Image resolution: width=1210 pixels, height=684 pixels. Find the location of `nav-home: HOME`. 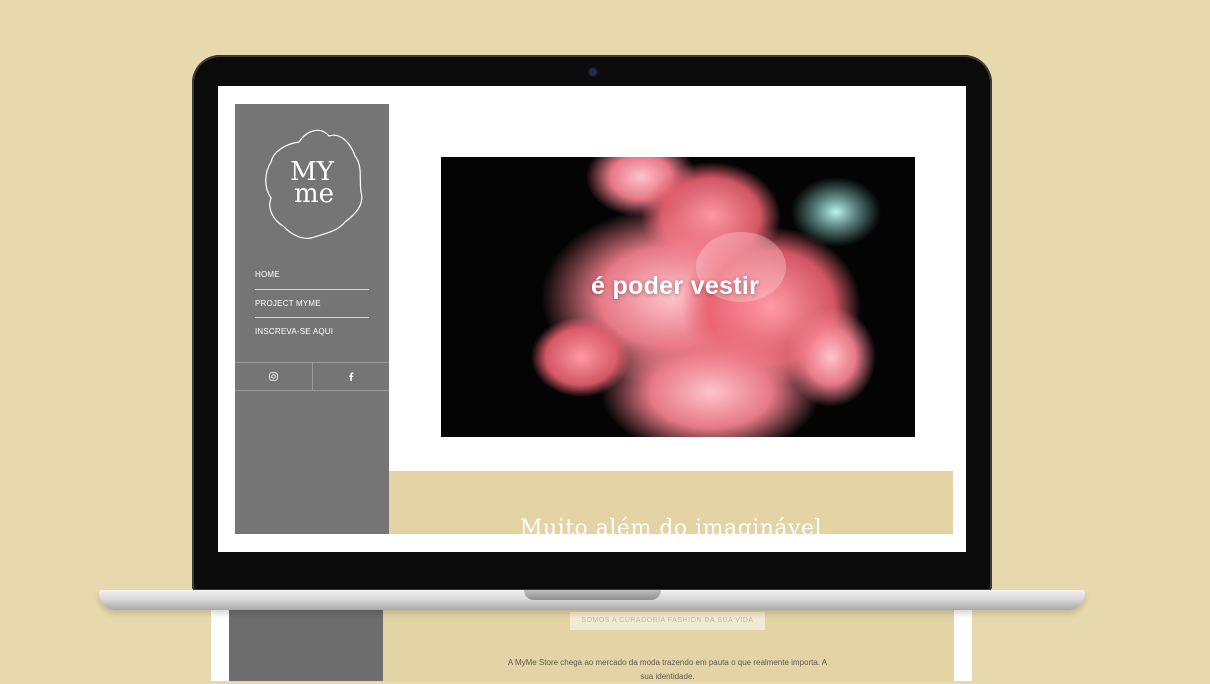

nav-home: HOME is located at coordinates (312, 275).